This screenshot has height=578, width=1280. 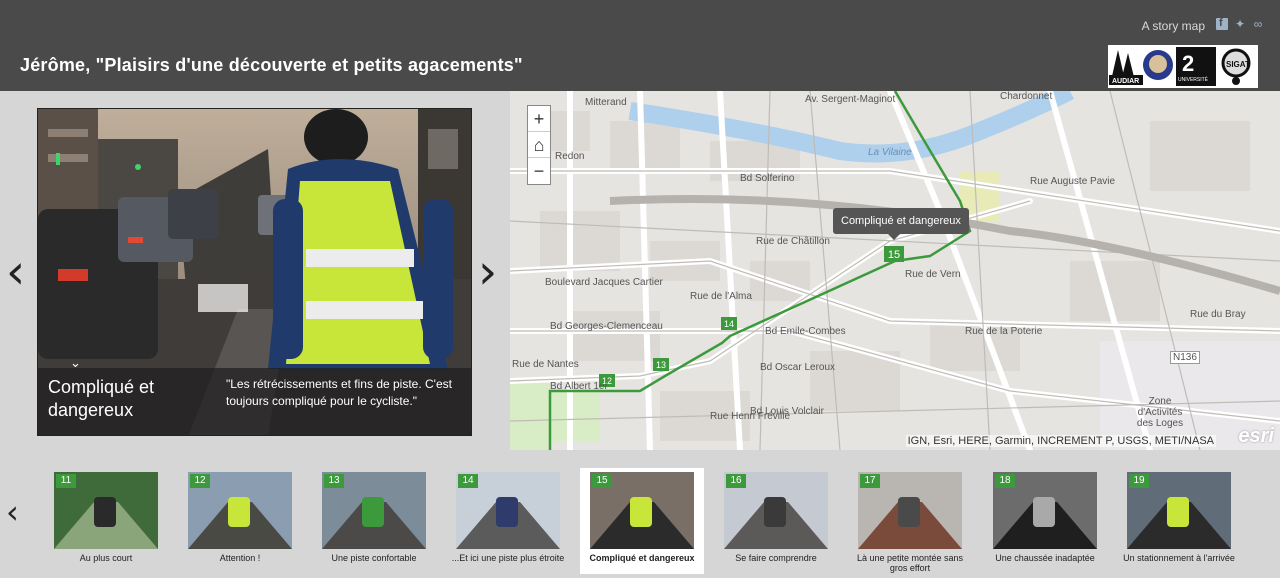 What do you see at coordinates (106, 510) in the screenshot?
I see `slide-thumbnail: 11` at bounding box center [106, 510].